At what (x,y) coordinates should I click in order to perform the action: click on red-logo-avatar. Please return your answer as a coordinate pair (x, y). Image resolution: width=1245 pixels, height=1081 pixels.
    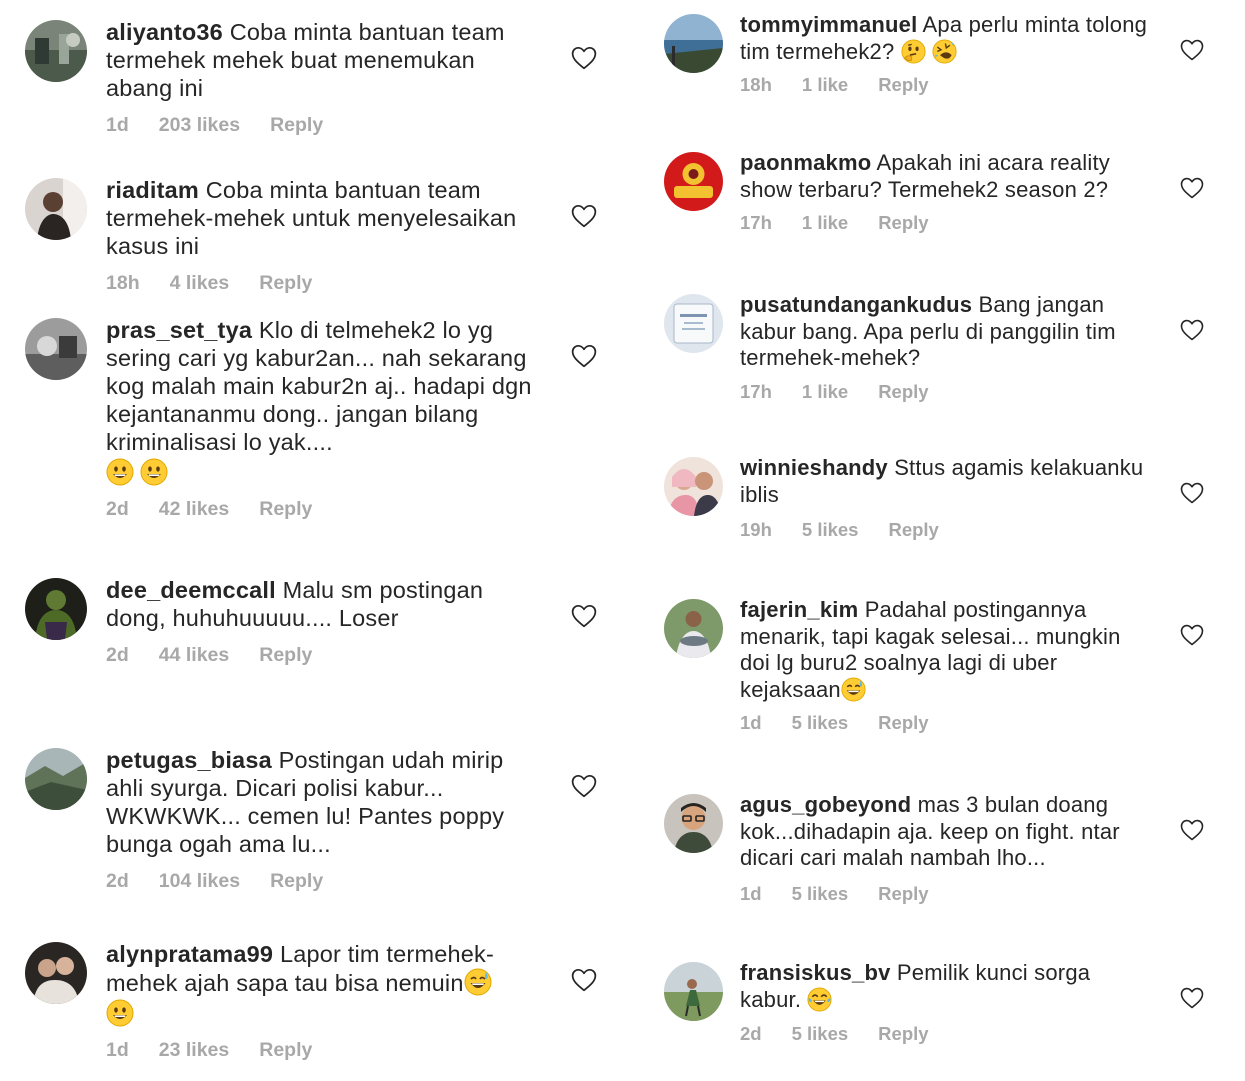
    Looking at the image, I should click on (693, 181).